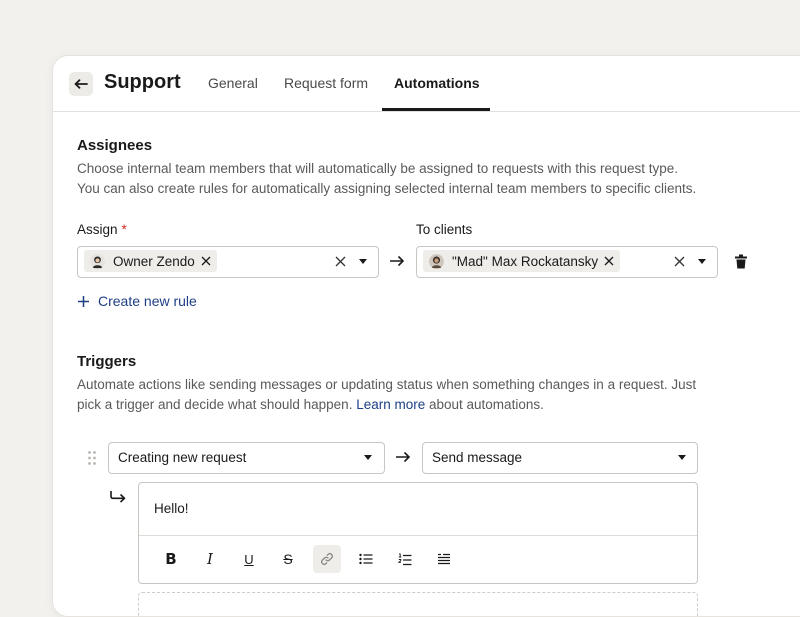 The width and height of the screenshot is (800, 617). I want to click on to-clients-label: To clients, so click(444, 229).